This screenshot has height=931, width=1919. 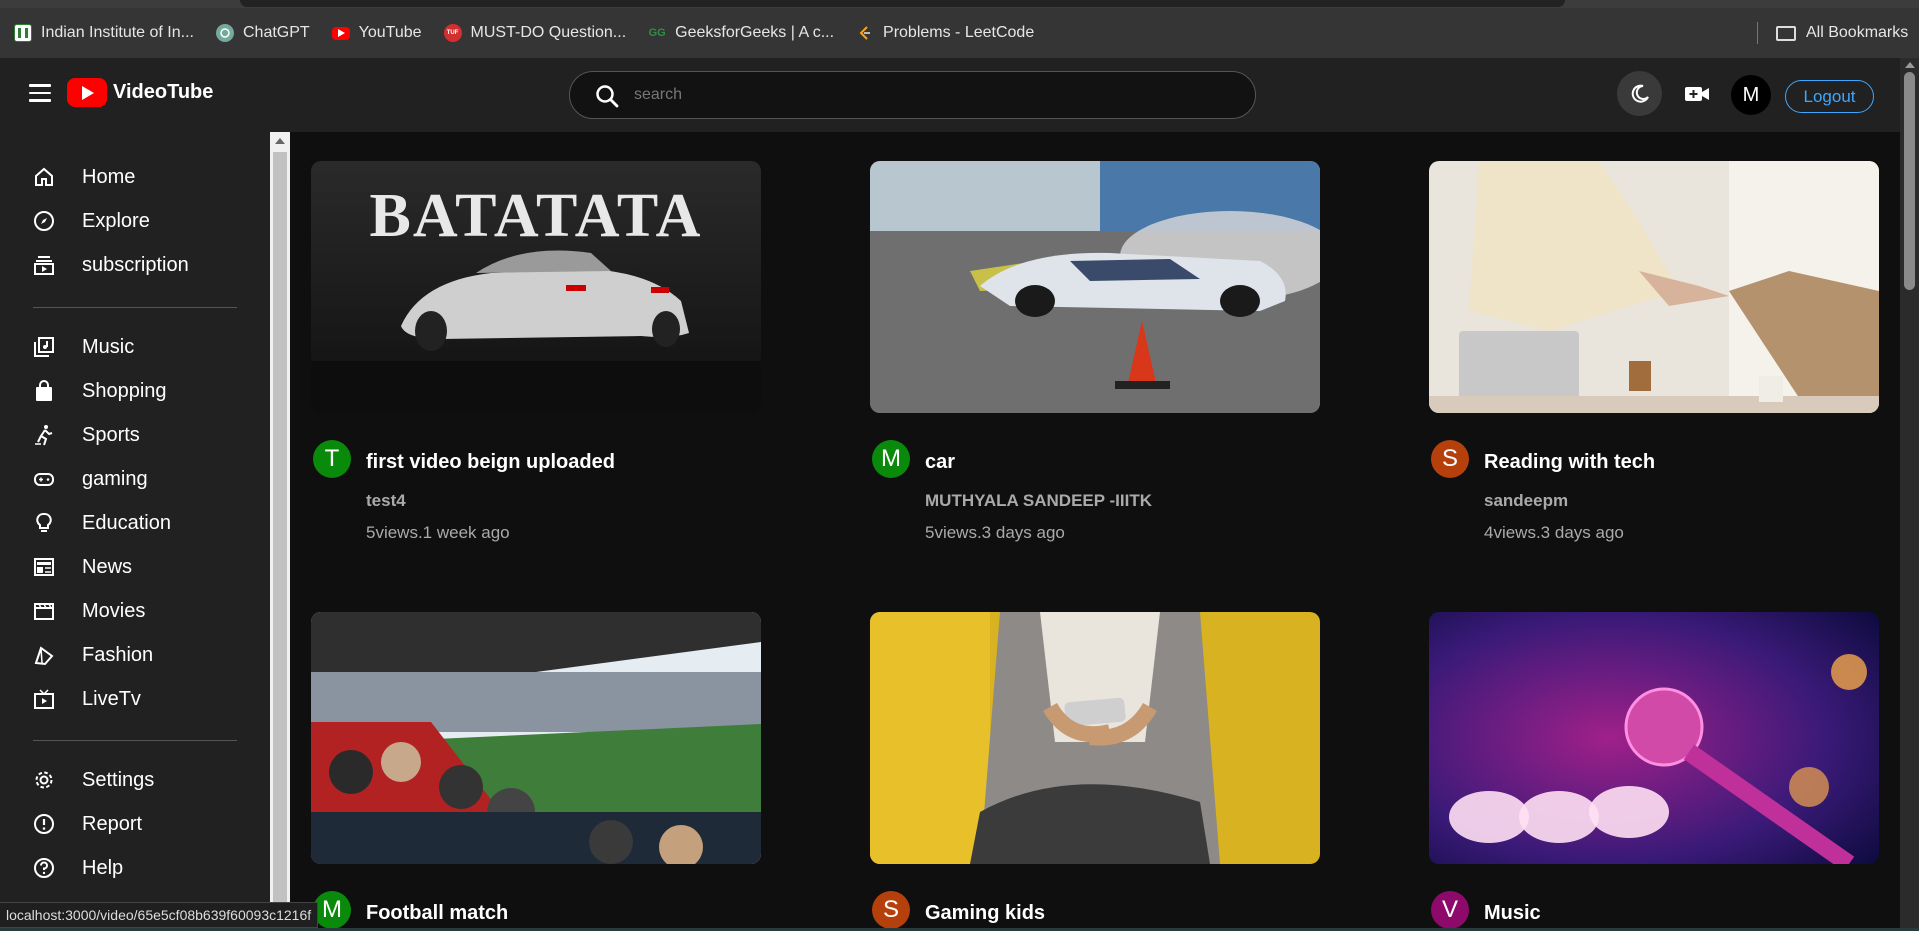 What do you see at coordinates (44, 824) in the screenshot?
I see `report-icon` at bounding box center [44, 824].